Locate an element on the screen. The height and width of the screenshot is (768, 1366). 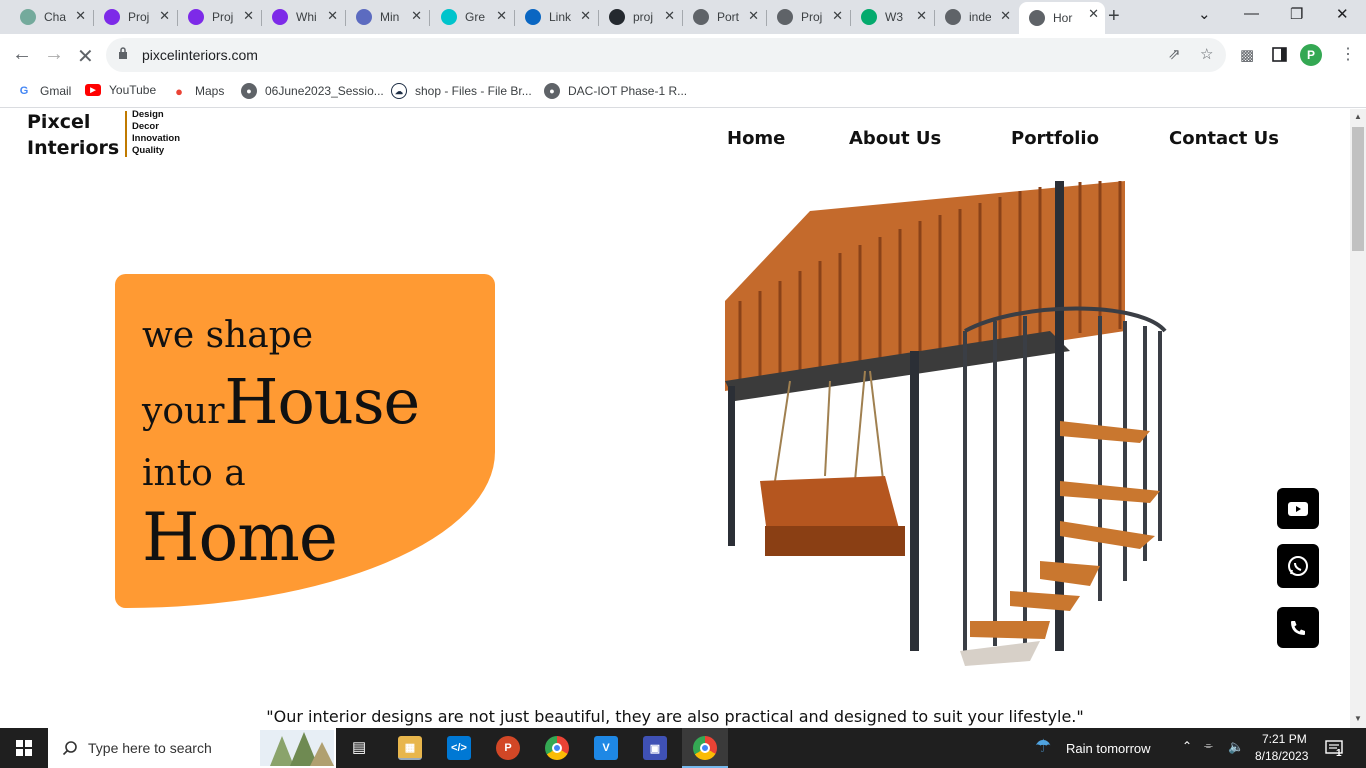
forward-icon: → is located at coordinates (54, 54).